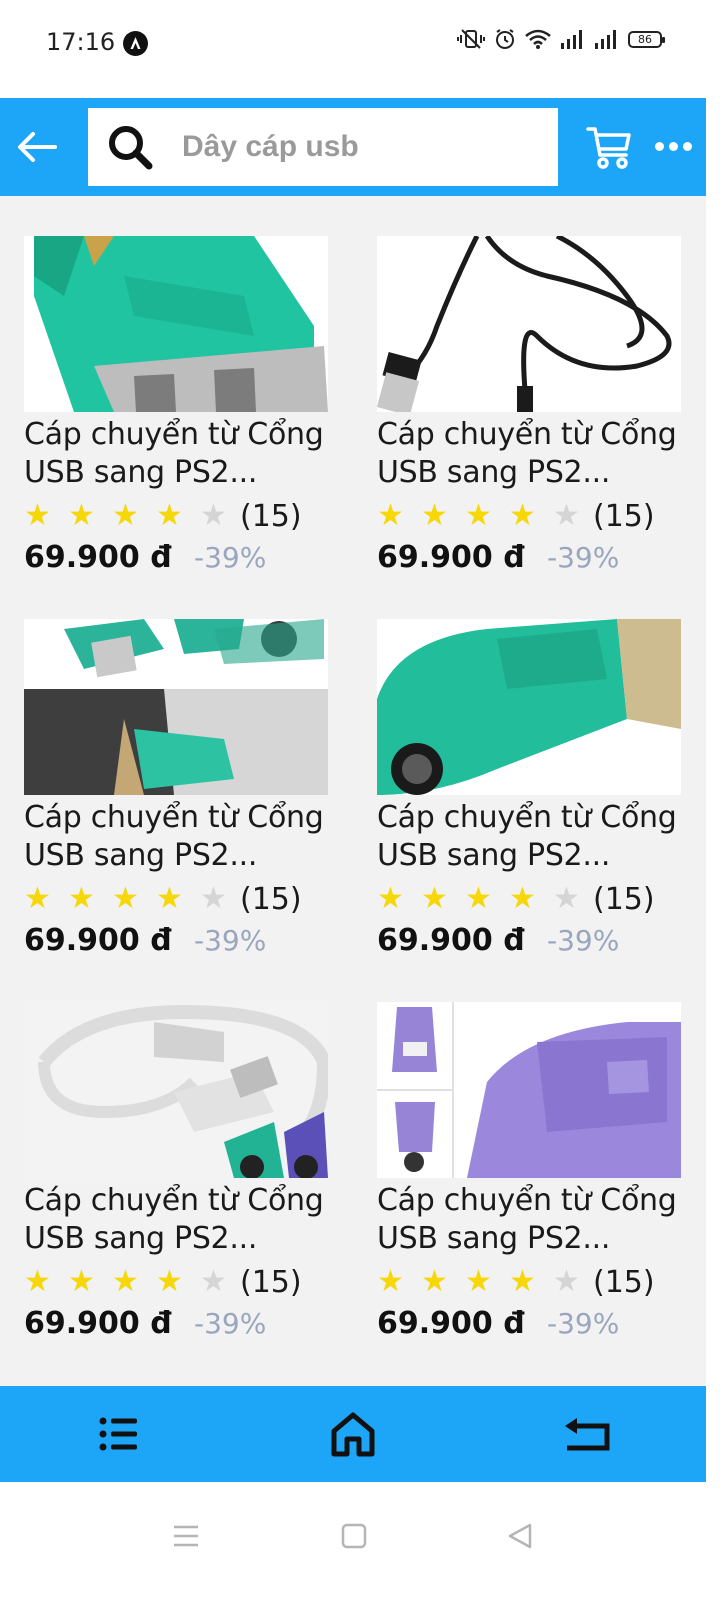 Image resolution: width=720 pixels, height=1600 pixels. What do you see at coordinates (135, 43) in the screenshot?
I see `app-notification-icon` at bounding box center [135, 43].